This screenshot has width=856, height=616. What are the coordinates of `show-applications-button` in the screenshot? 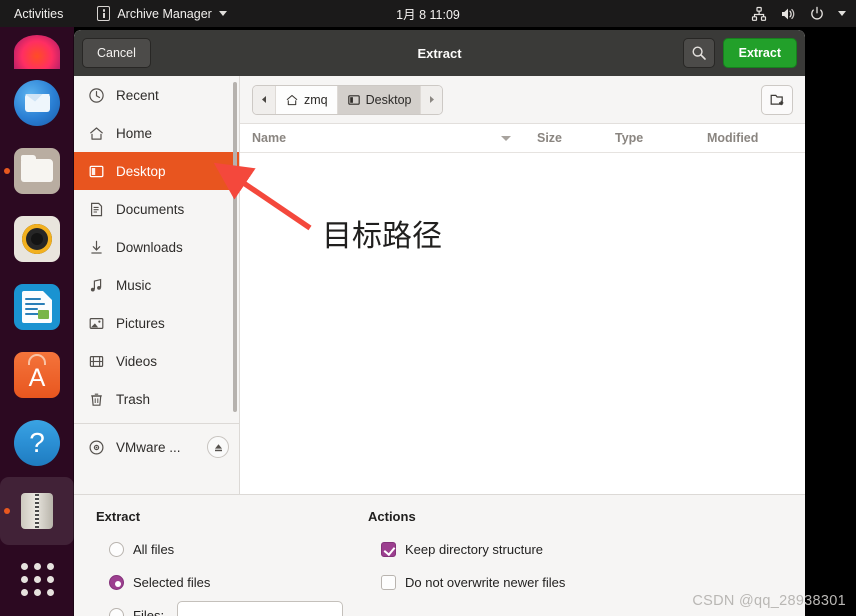 It's located at (37, 579).